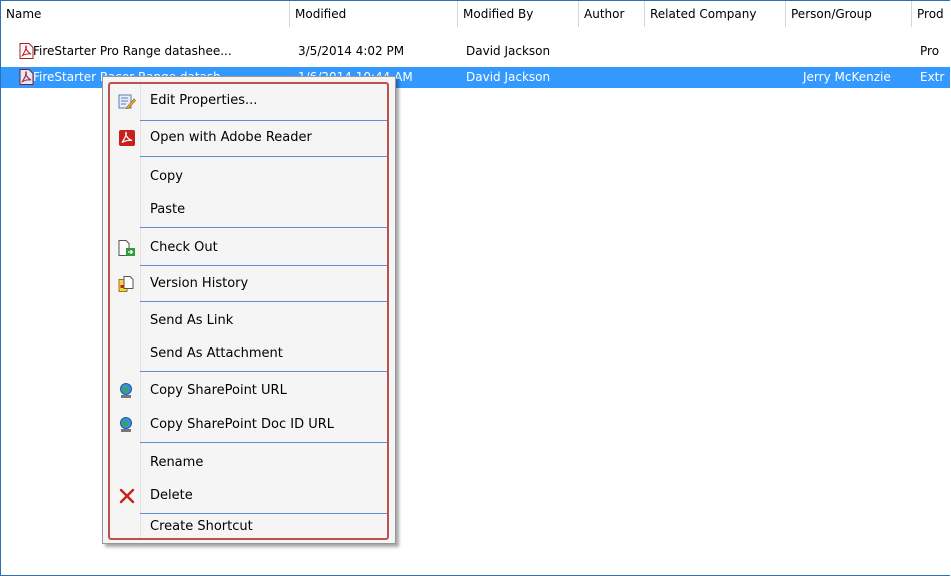 This screenshot has height=576, width=951. I want to click on menu-item-rename: Rename, so click(248, 463).